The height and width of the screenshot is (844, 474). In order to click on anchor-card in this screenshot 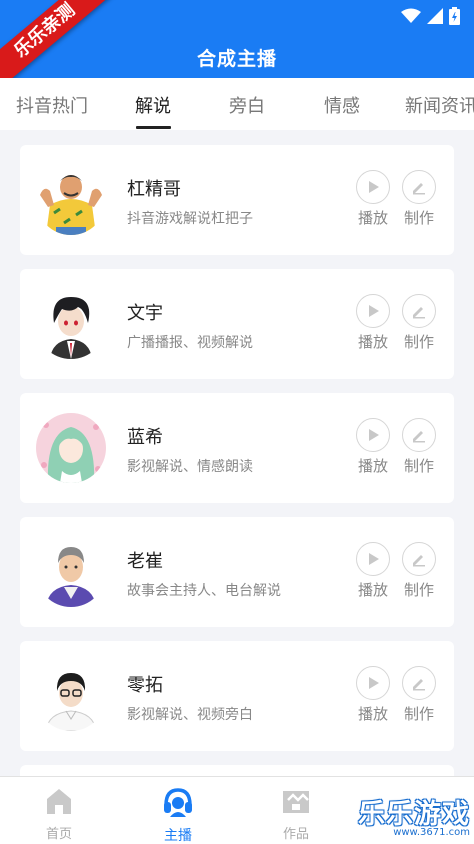, I will do `click(237, 770)`.